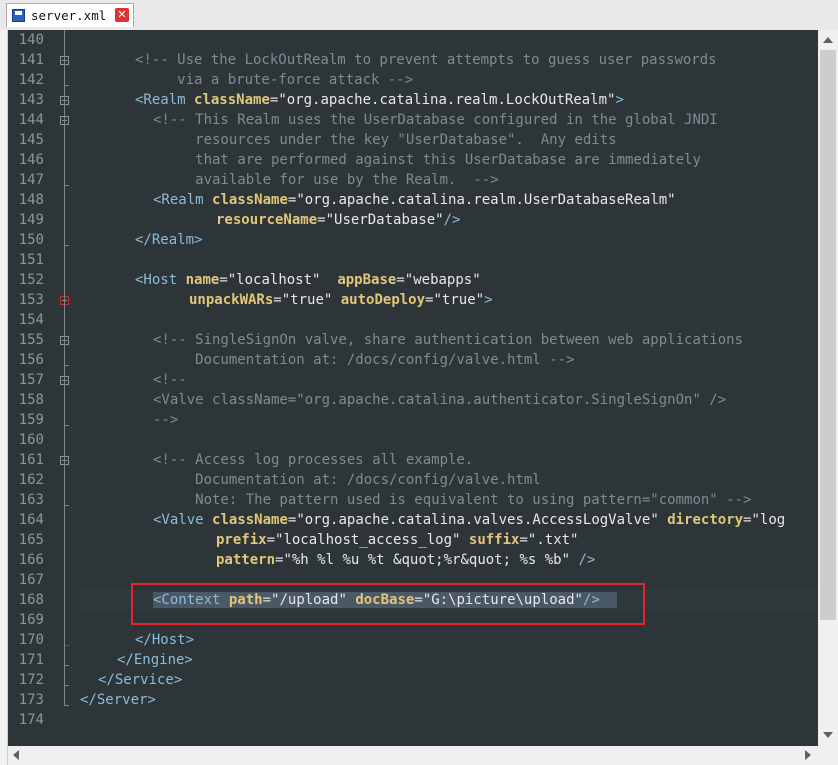 The image size is (838, 765). I want to click on code-token: <!-- Access log processes all example., so click(313, 460).